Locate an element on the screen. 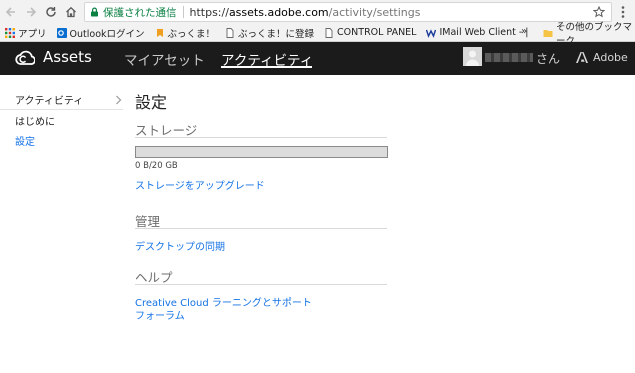 This screenshot has width=635, height=373. creative-cloud-logo-icon is located at coordinates (25, 58).